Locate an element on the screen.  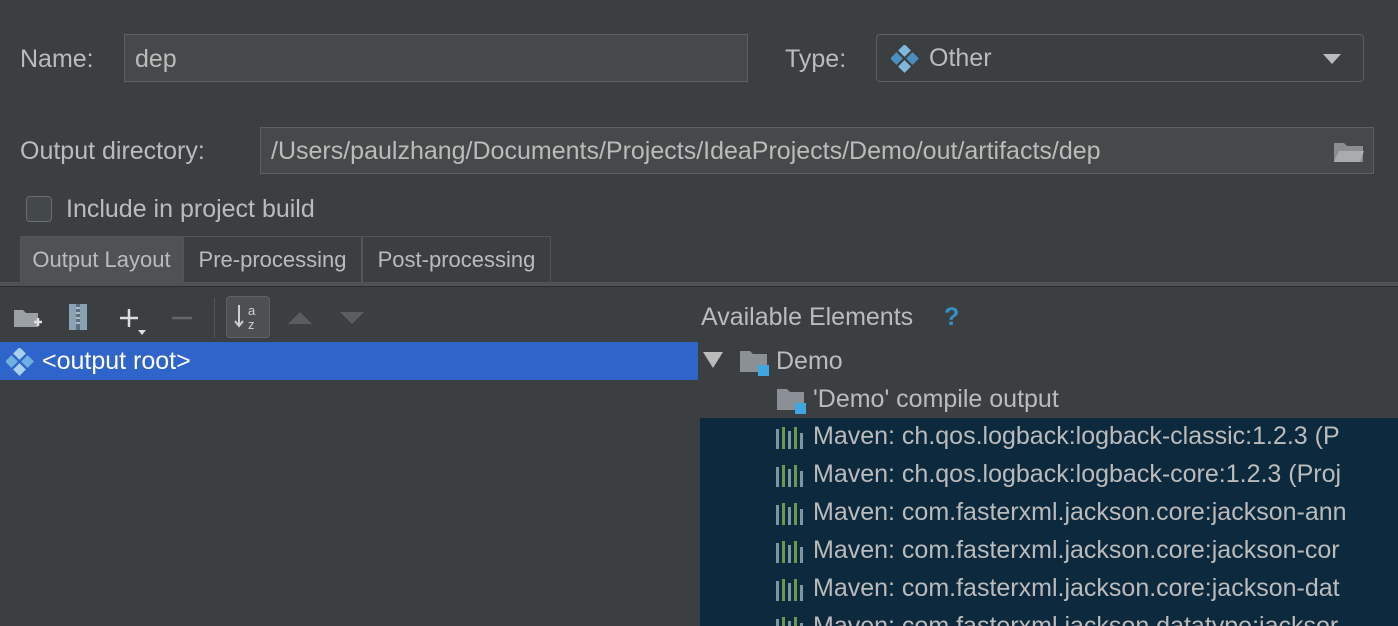
output-root-row: <output root> is located at coordinates (349, 361).